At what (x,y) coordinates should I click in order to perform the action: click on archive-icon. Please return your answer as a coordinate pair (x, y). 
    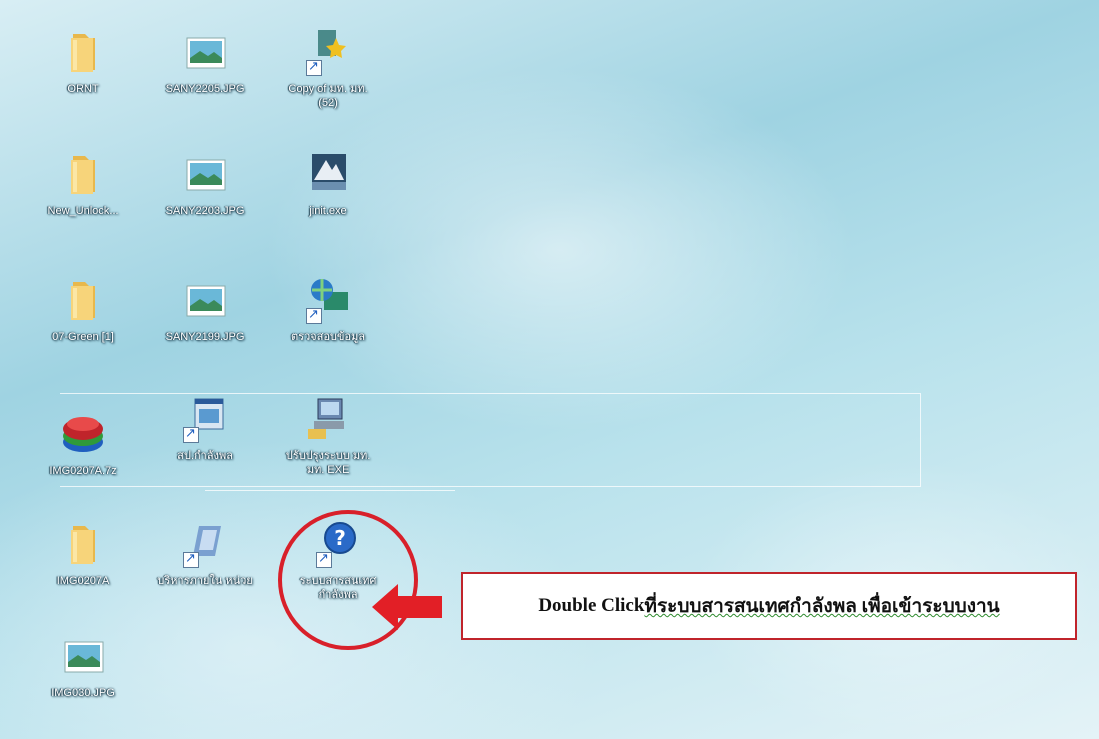
    Looking at the image, I should click on (83, 434).